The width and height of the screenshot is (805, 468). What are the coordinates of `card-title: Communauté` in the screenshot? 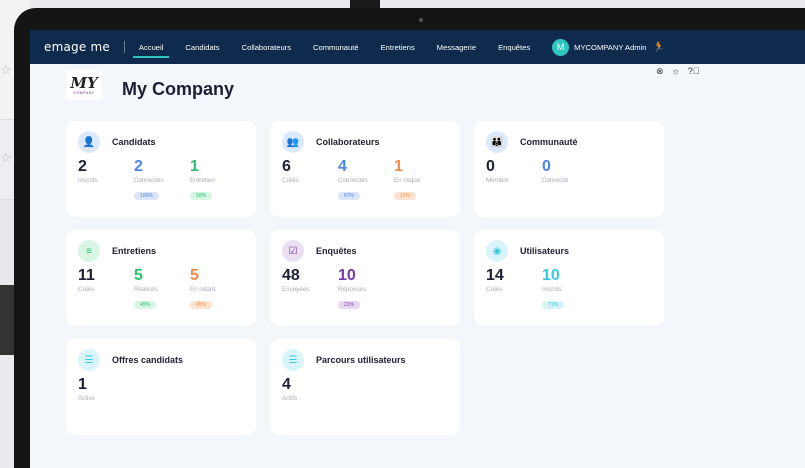 It's located at (549, 142).